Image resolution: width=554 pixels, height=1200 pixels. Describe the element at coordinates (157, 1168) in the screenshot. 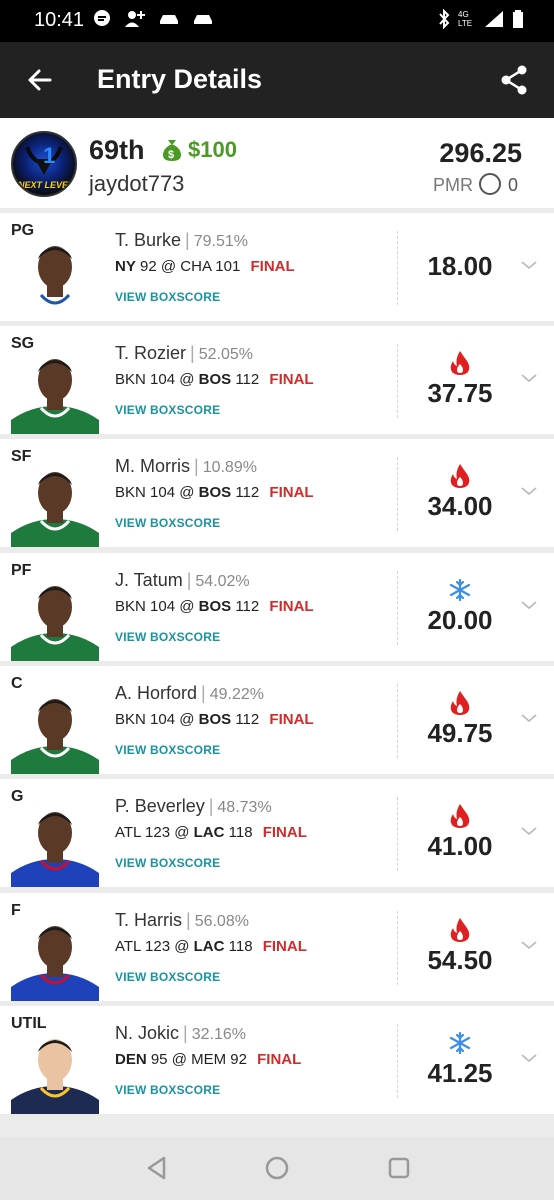

I see `nav-back-icon` at that location.